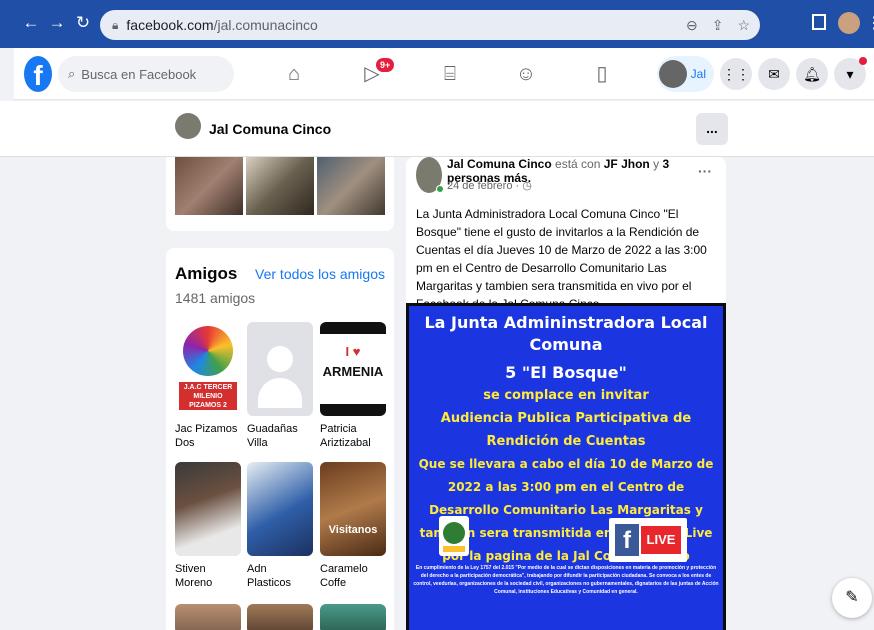 The image size is (874, 630). Describe the element at coordinates (852, 598) in the screenshot. I see `new-message-icon: ✎` at that location.